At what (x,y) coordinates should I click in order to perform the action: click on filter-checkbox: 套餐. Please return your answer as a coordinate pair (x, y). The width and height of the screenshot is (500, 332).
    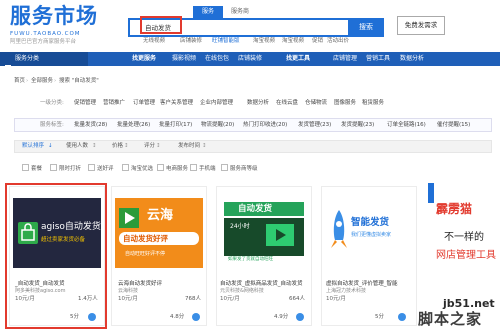
    Looking at the image, I should click on (32, 168).